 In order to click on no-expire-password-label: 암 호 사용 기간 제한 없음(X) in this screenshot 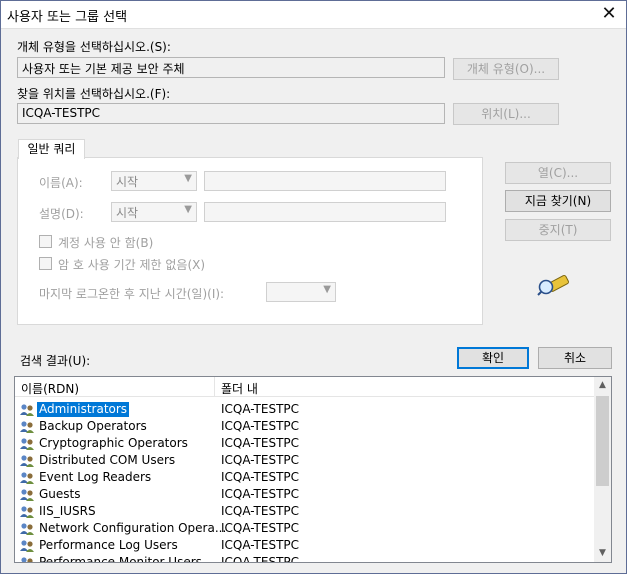, I will do `click(132, 265)`.